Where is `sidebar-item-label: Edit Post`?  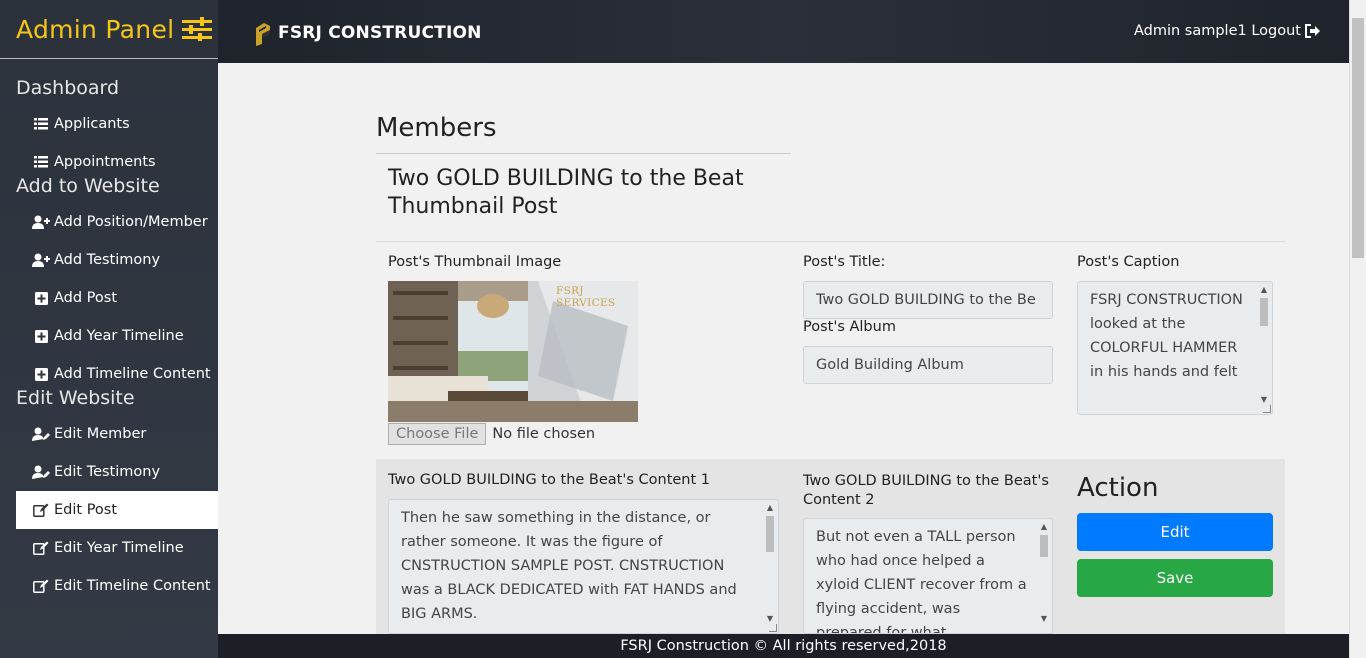 sidebar-item-label: Edit Post is located at coordinates (86, 510).